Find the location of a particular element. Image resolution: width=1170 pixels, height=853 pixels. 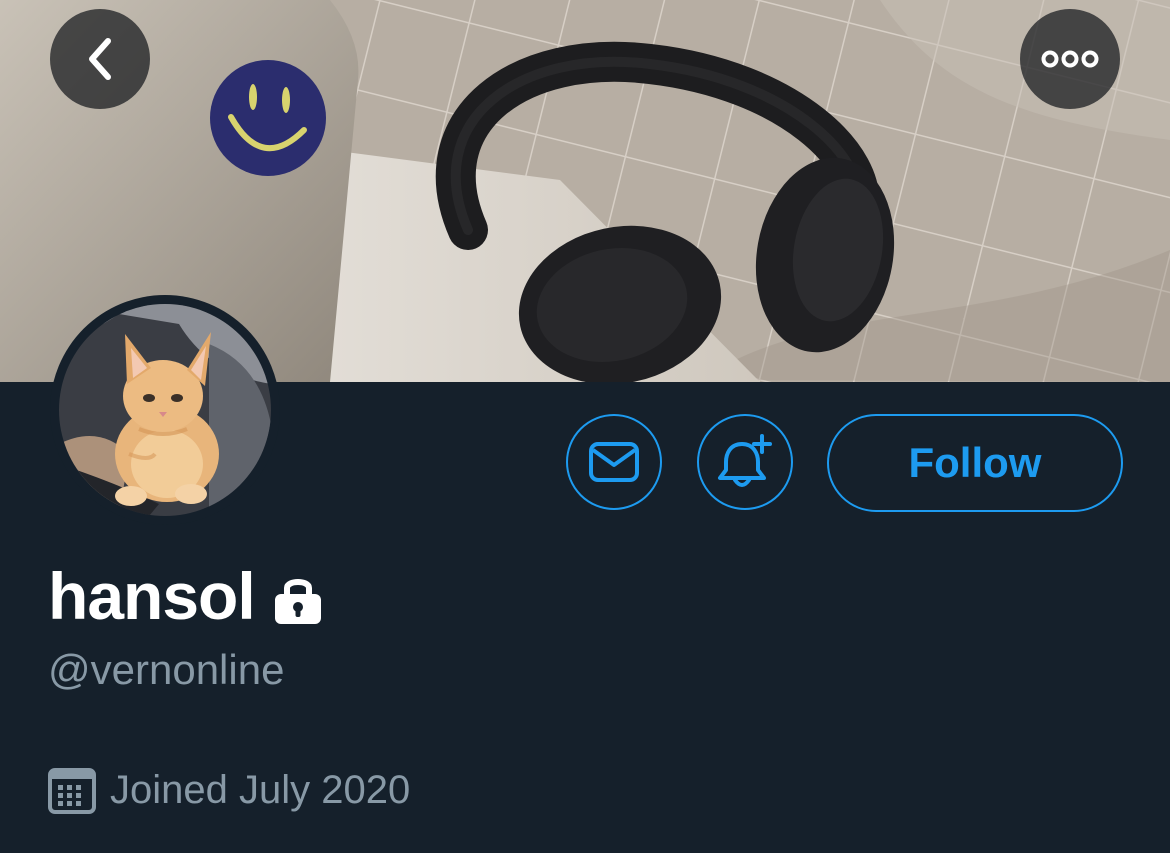

bell-plus-icon is located at coordinates (745, 460).